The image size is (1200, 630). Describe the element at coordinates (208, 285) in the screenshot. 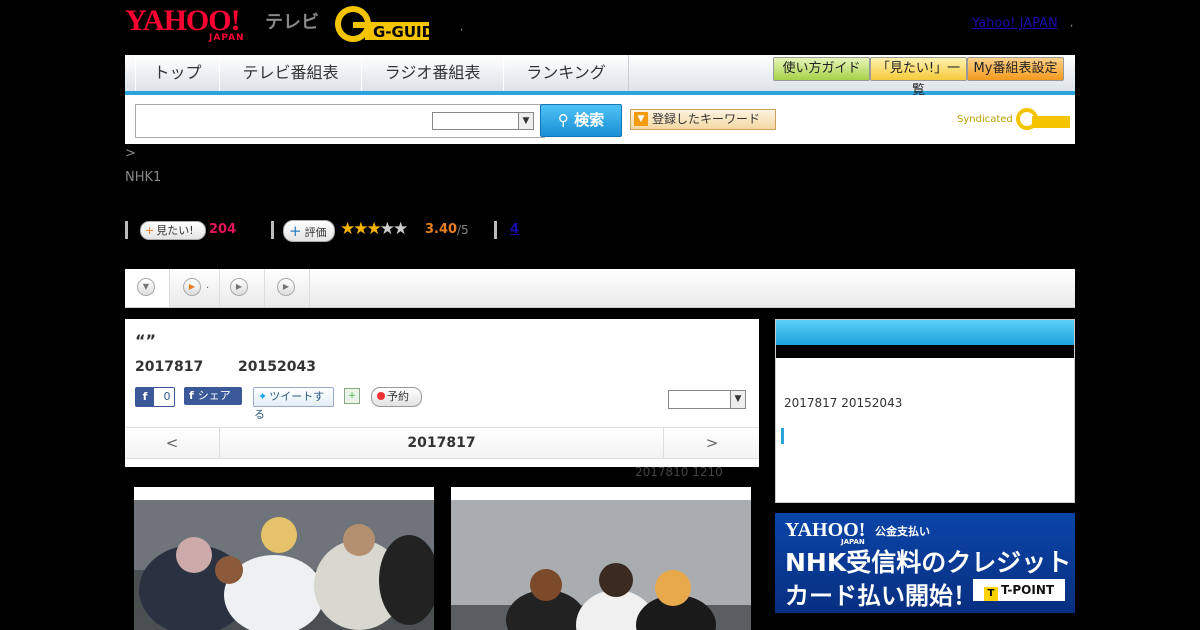

I see `program-tab-1-label: .` at that location.